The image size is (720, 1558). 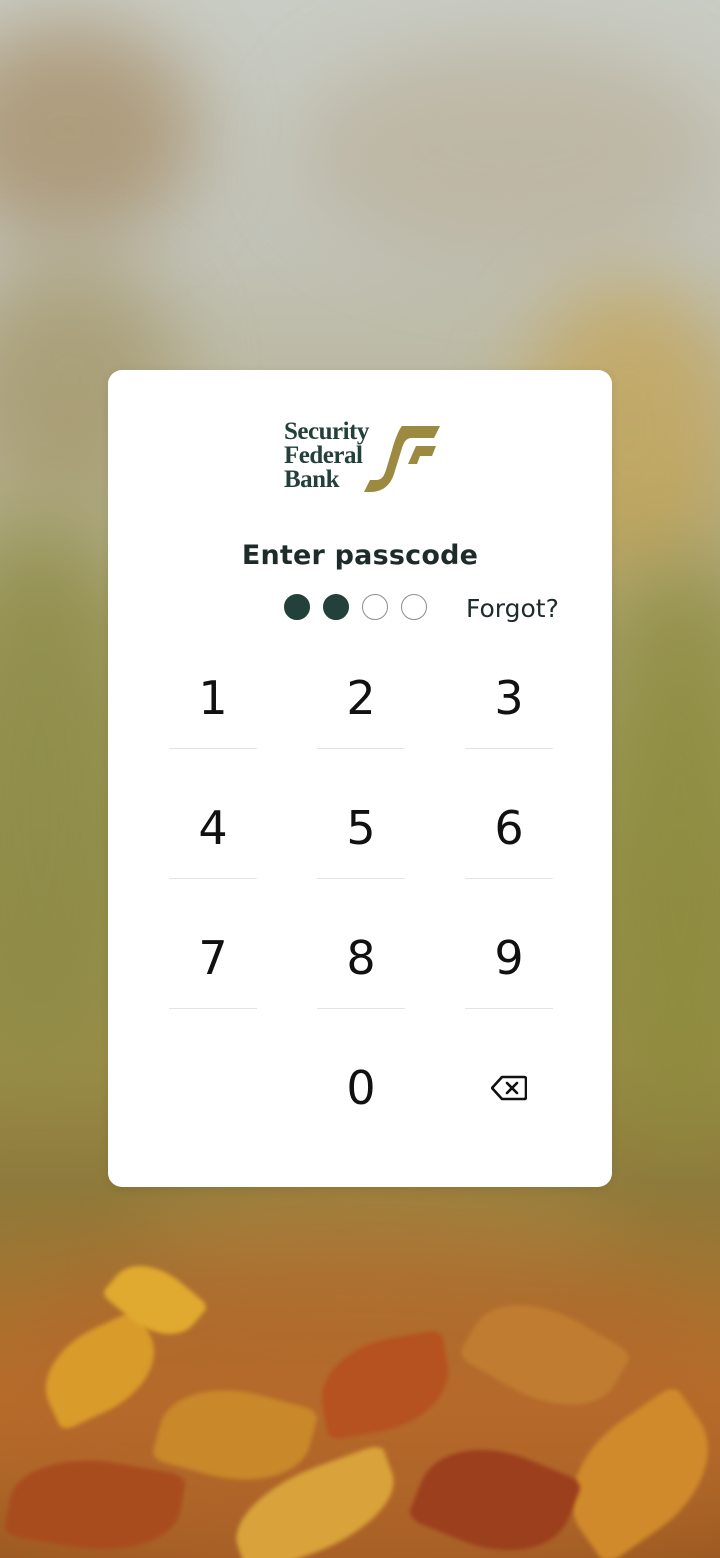 What do you see at coordinates (213, 828) in the screenshot?
I see `keypad-key-4: 4` at bounding box center [213, 828].